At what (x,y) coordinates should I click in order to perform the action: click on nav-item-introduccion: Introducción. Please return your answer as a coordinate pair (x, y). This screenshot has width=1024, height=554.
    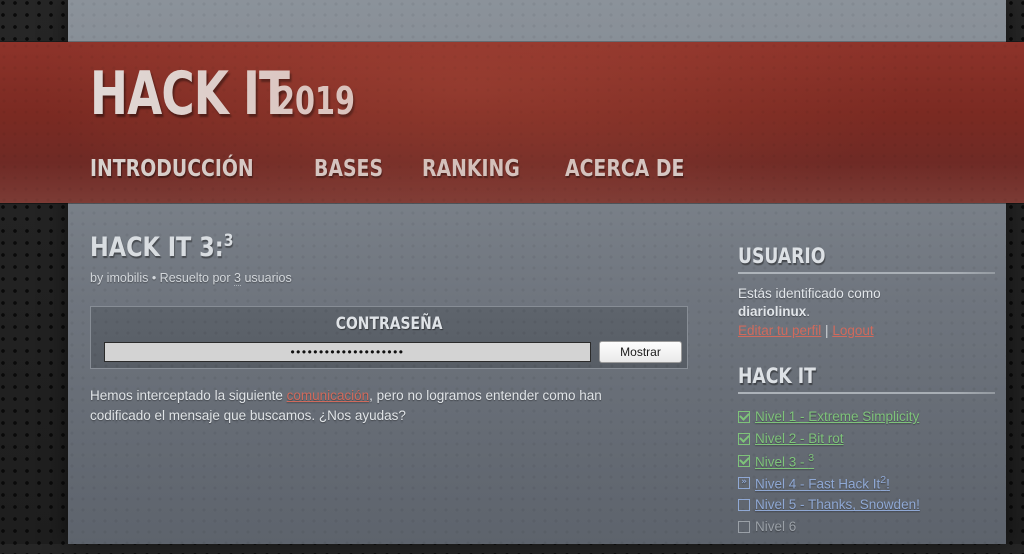
    Looking at the image, I should click on (172, 169).